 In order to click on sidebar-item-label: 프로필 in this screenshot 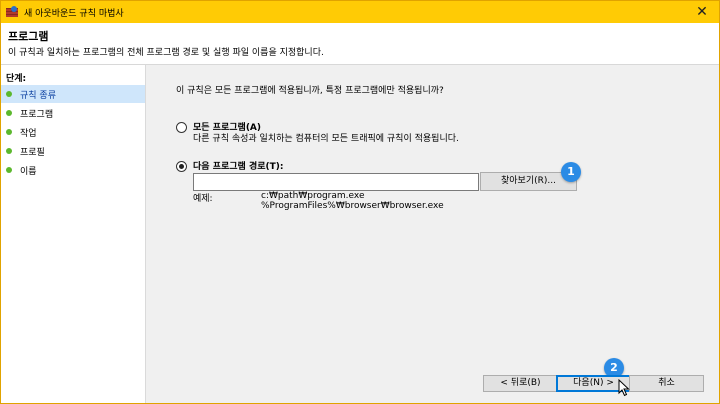, I will do `click(32, 153)`.